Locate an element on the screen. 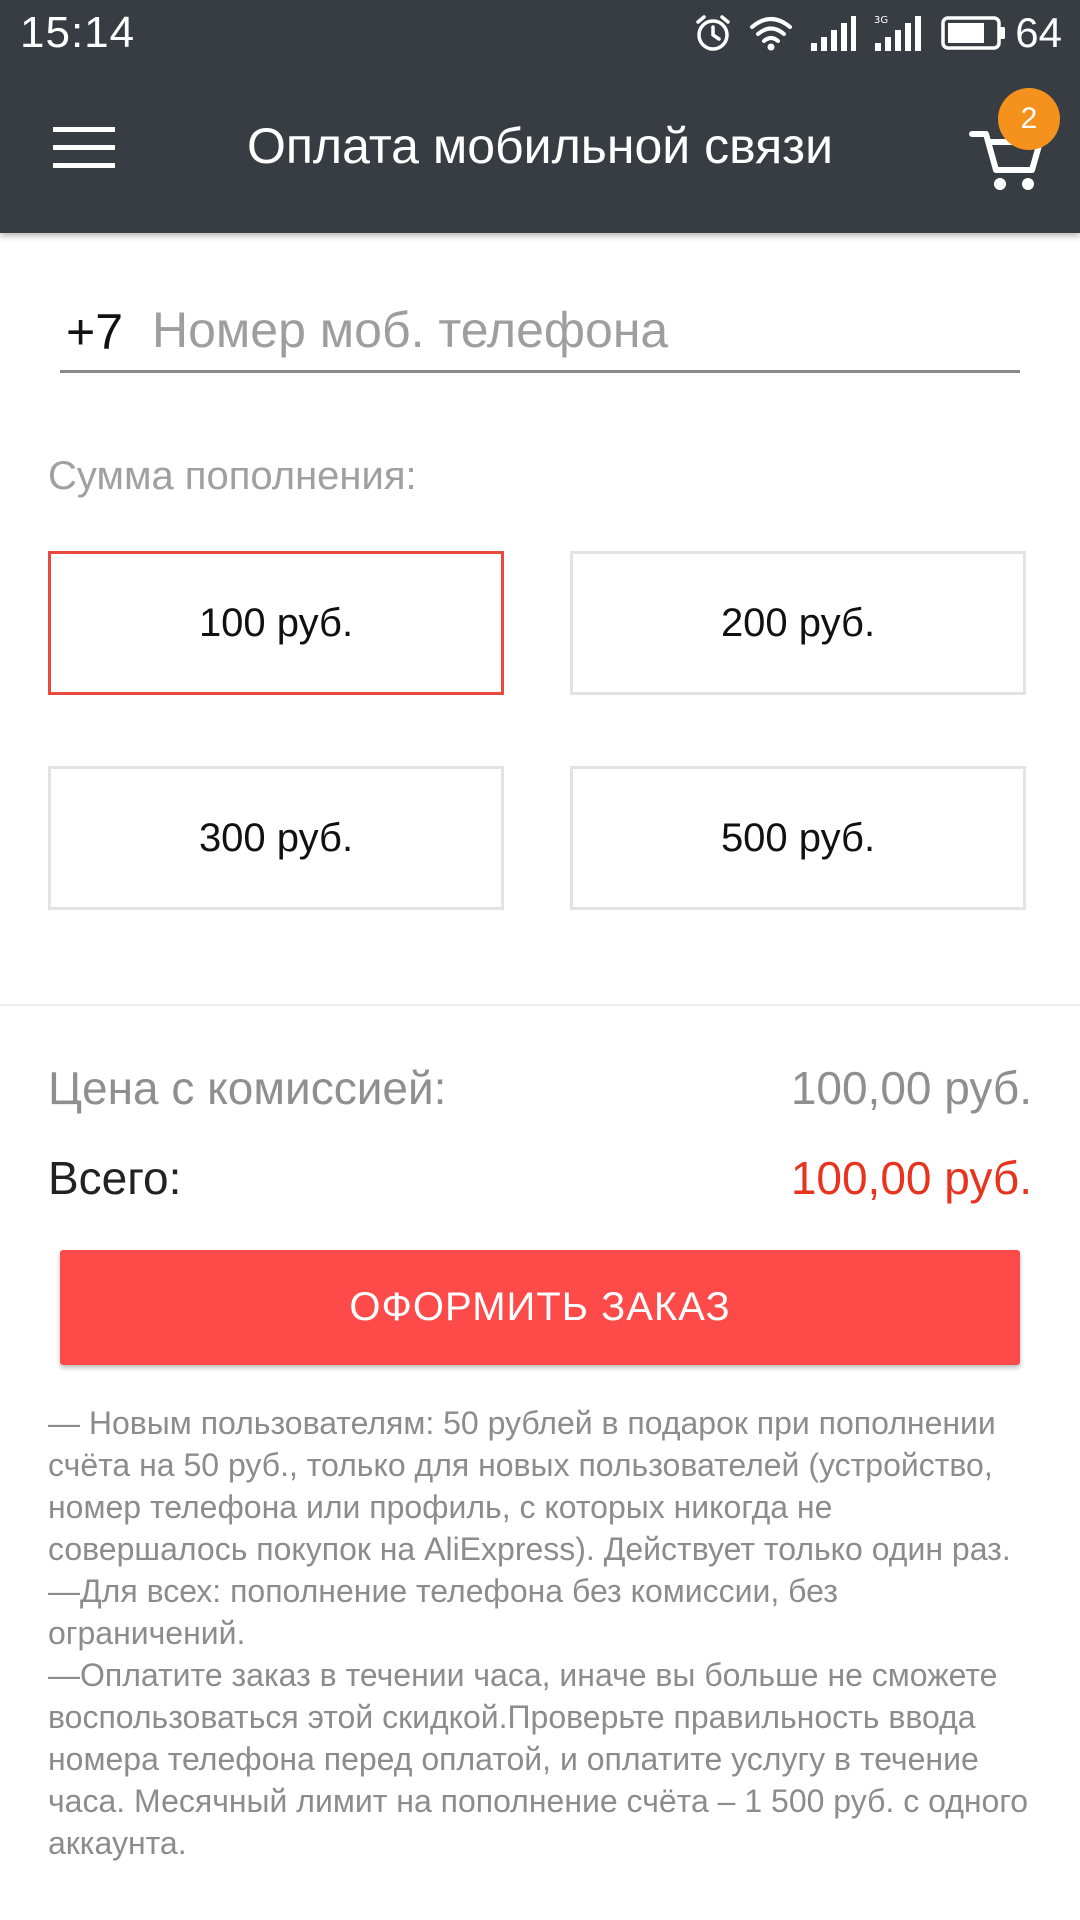  amount-option-100: 100 руб. is located at coordinates (276, 623).